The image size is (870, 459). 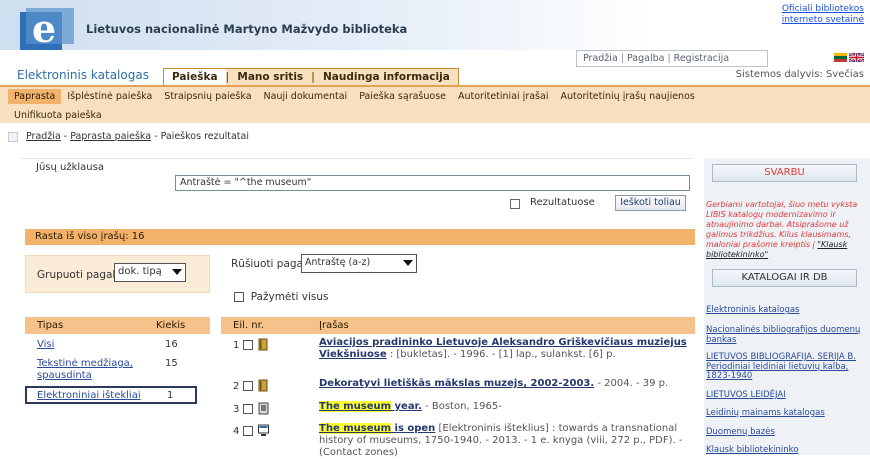 I want to click on top-link-register: Registracija, so click(x=701, y=58).